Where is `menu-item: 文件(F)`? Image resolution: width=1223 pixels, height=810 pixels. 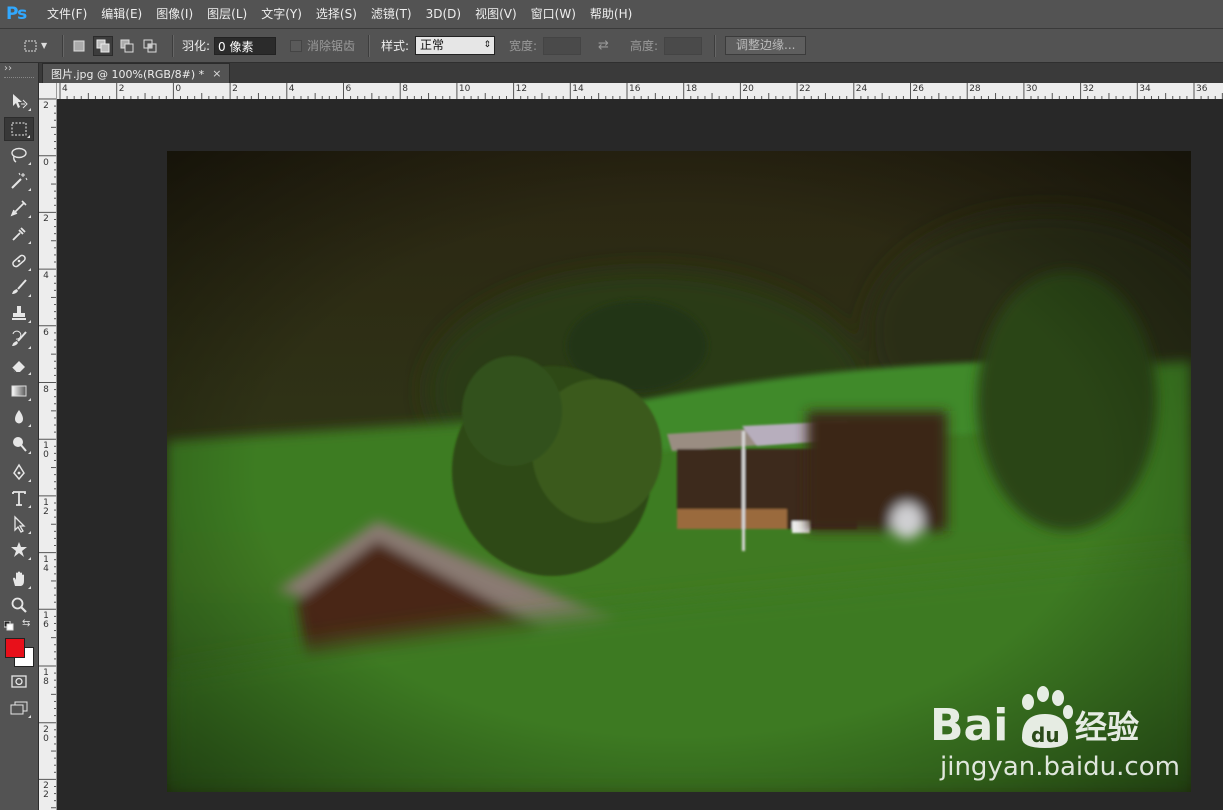
menu-item: 文件(F) is located at coordinates (67, 14).